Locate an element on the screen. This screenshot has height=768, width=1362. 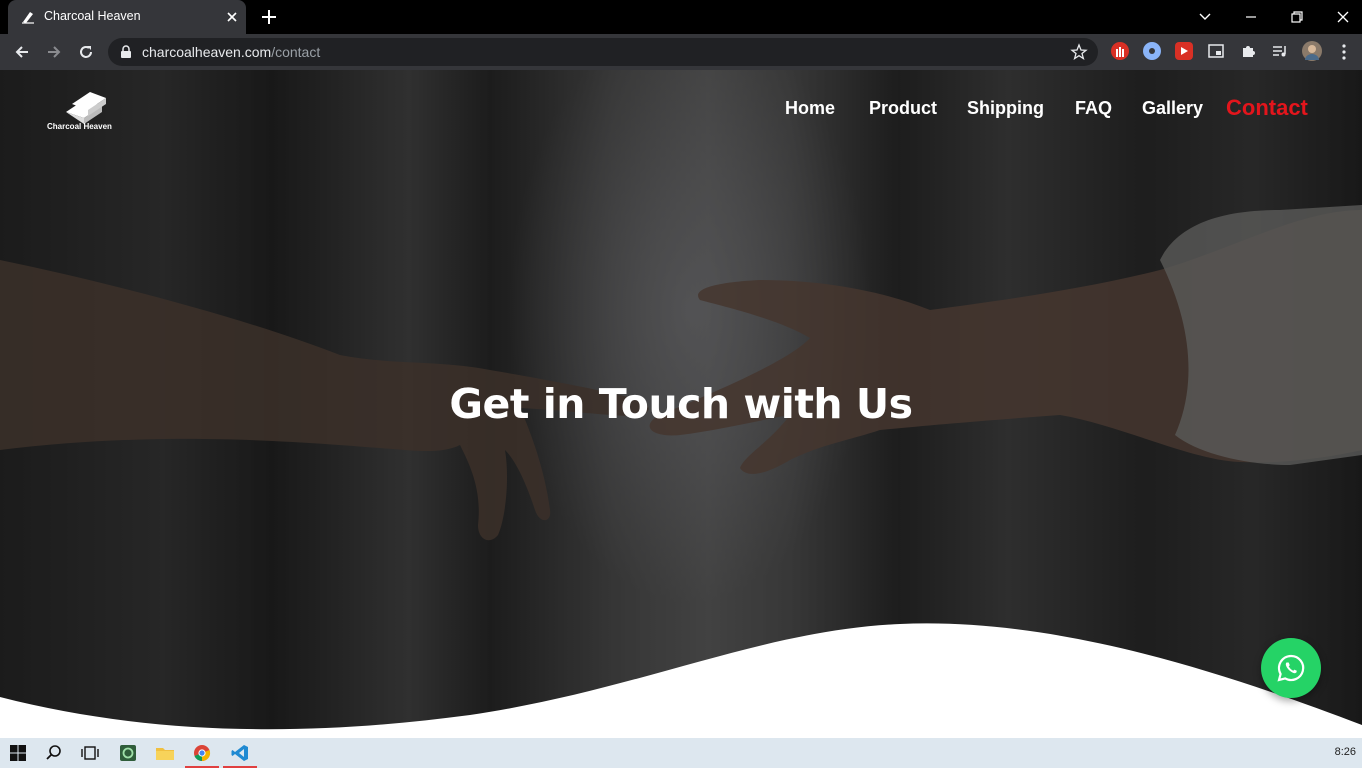
nav-home: Home is located at coordinates (810, 108).